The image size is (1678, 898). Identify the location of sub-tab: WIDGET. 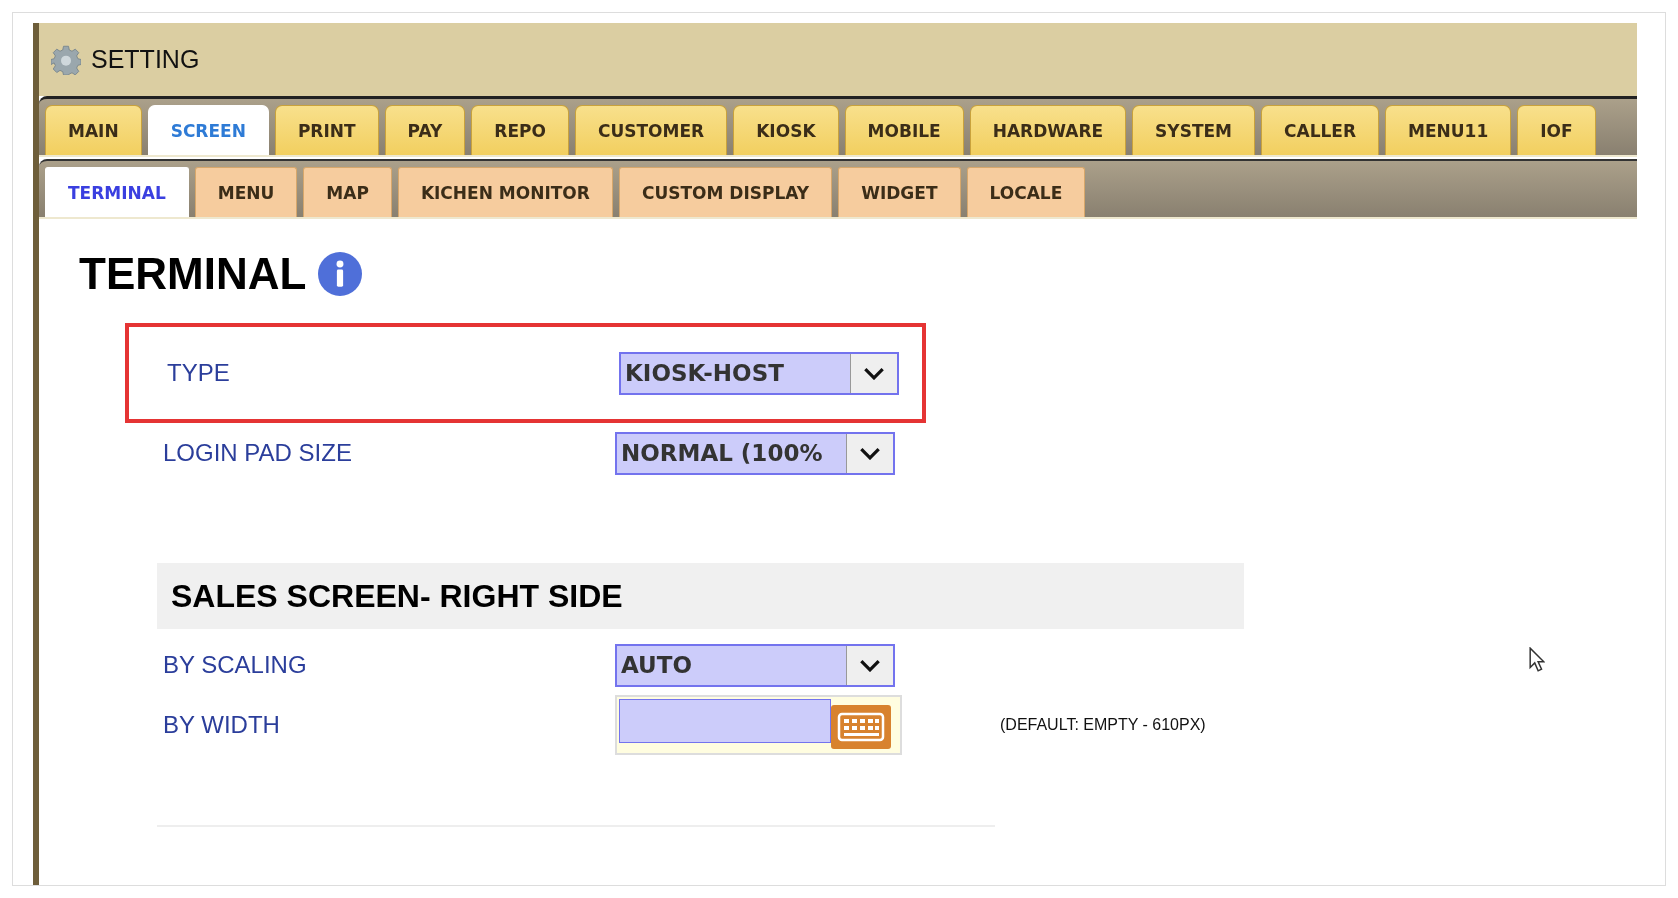
(899, 192).